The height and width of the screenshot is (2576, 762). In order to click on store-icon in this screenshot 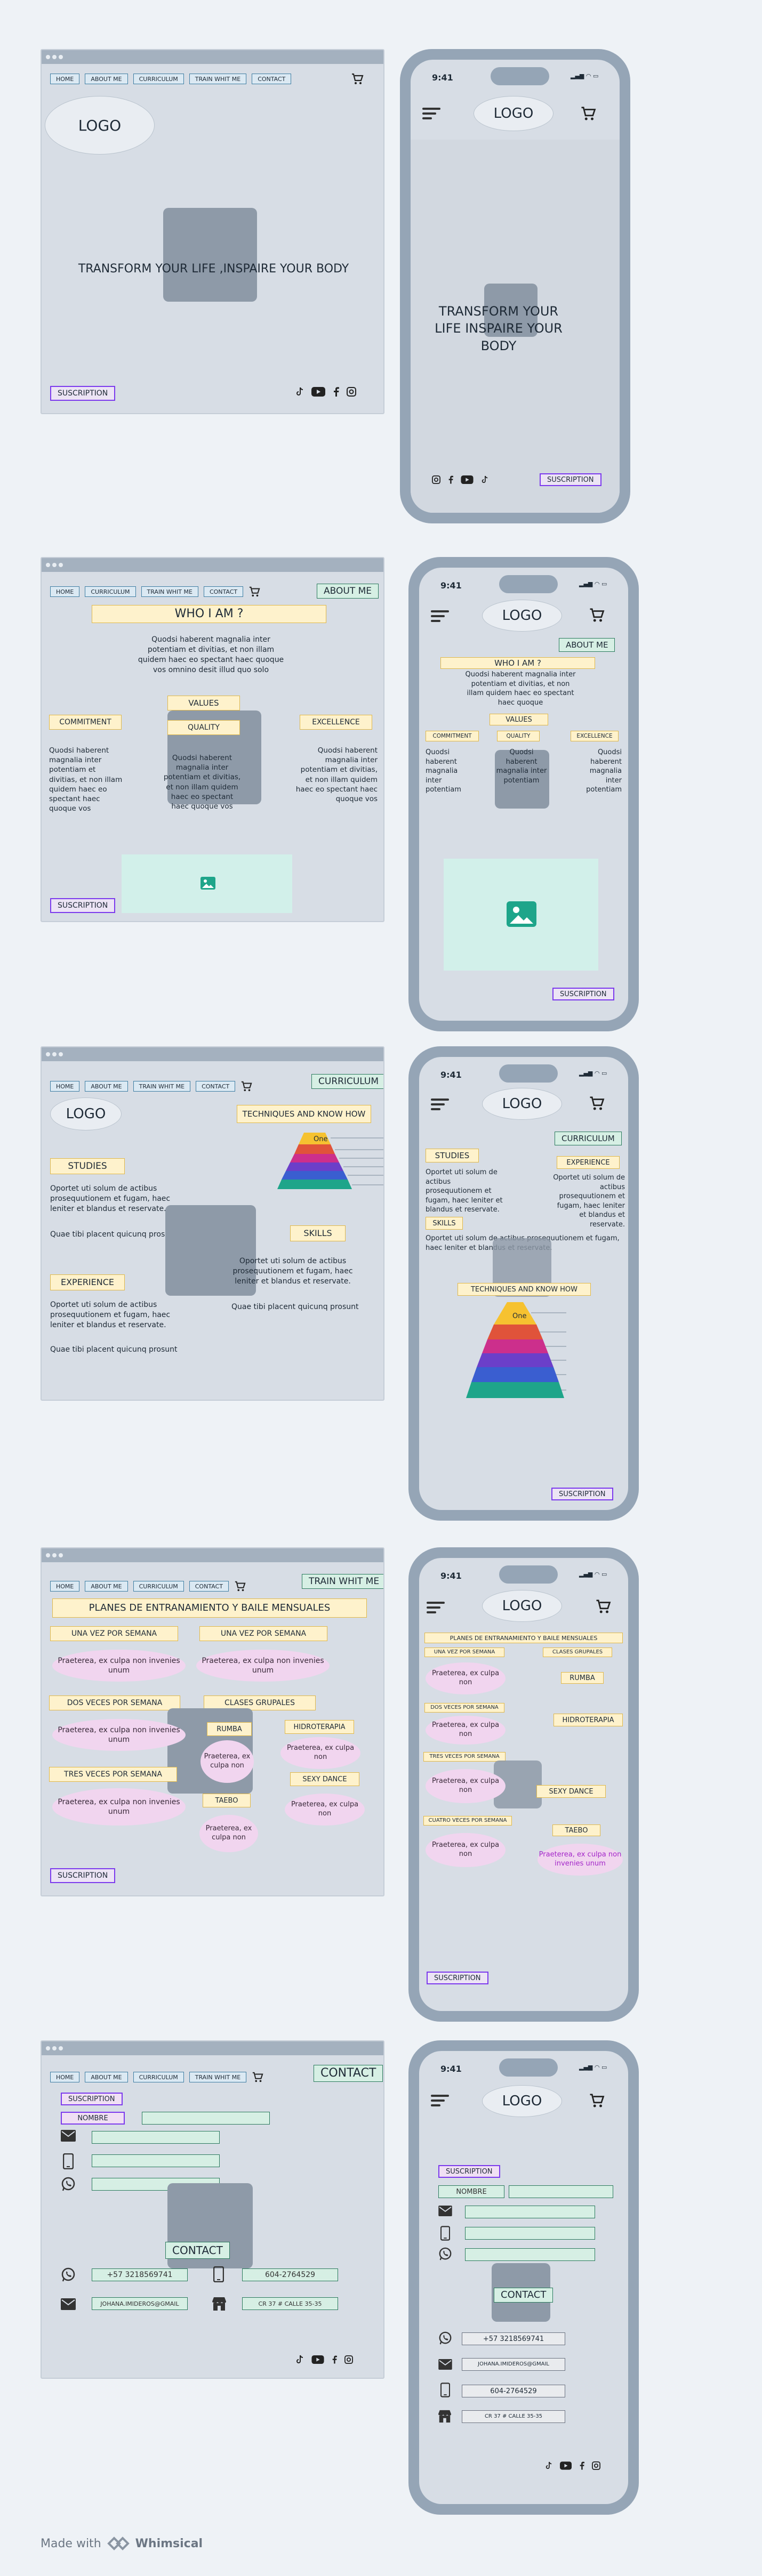, I will do `click(444, 2417)`.